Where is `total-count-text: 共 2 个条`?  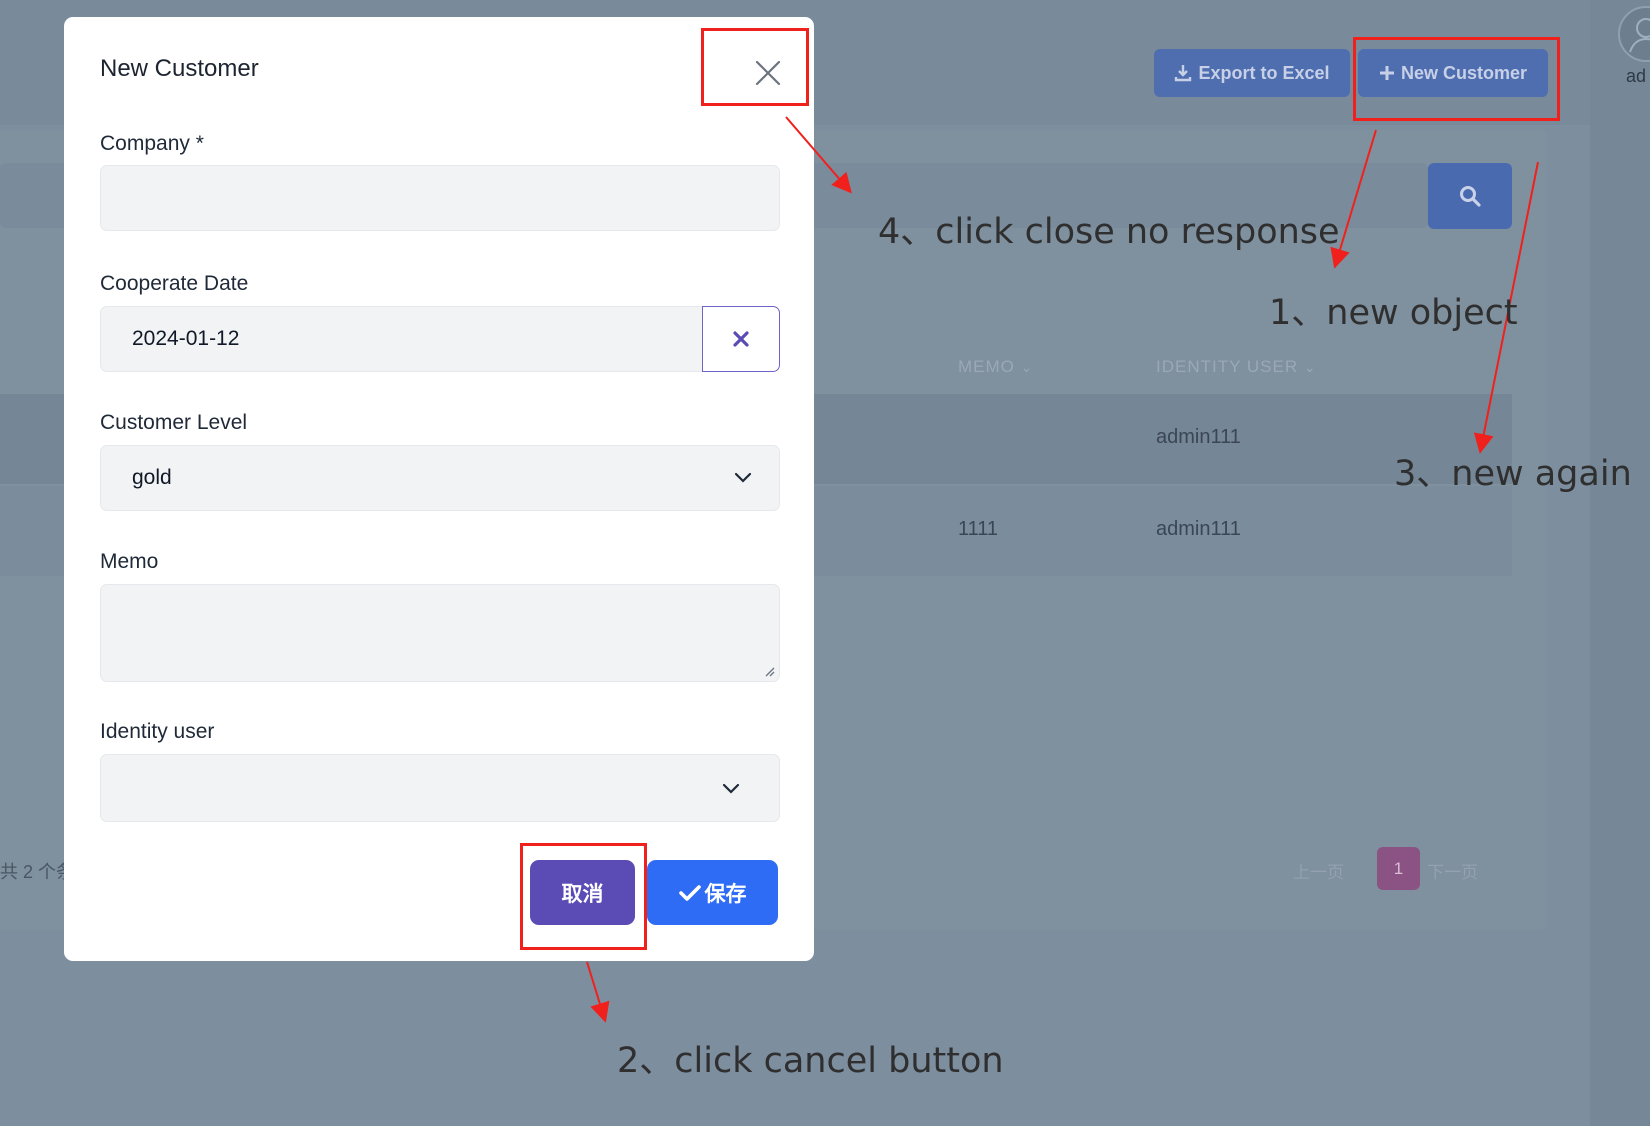
total-count-text: 共 2 个条 is located at coordinates (37, 872).